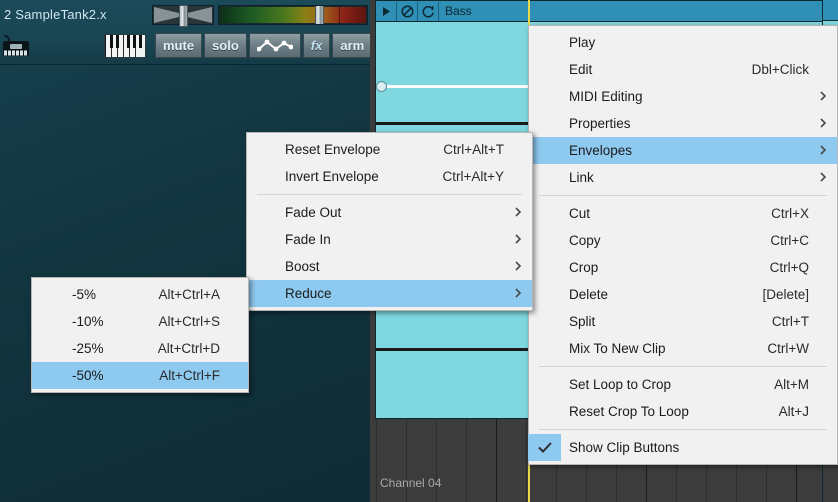  What do you see at coordinates (580, 213) in the screenshot?
I see `menu-item-label: Cut` at bounding box center [580, 213].